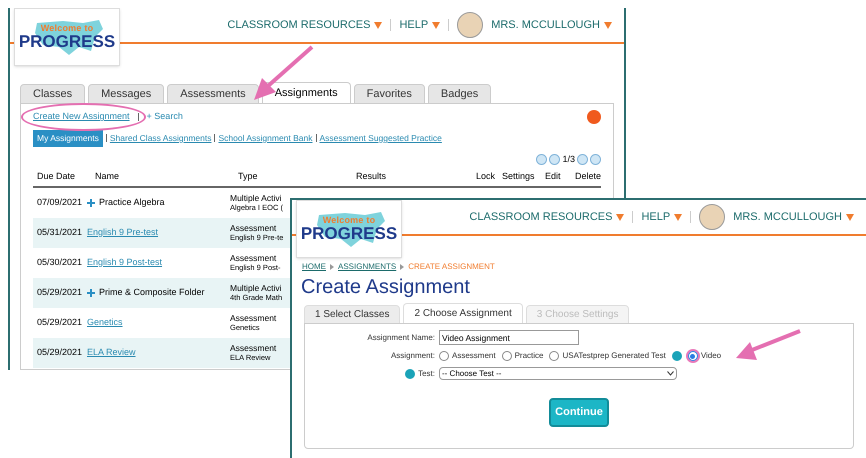 The image size is (866, 458). I want to click on column-header: Lock, so click(486, 177).